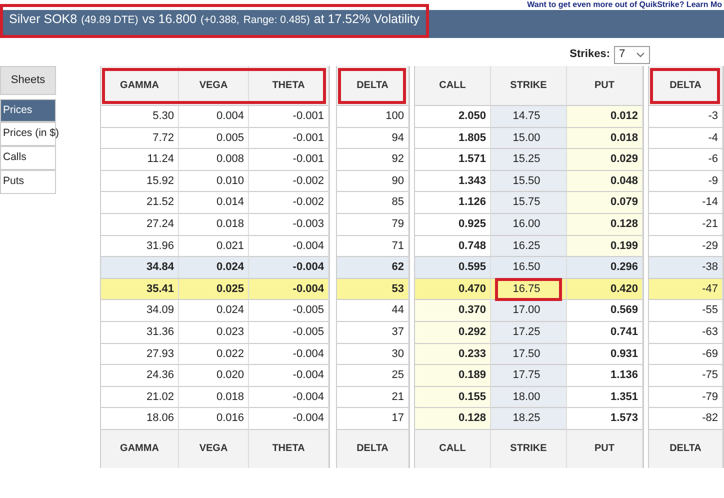 This screenshot has width=724, height=498. What do you see at coordinates (214, 289) in the screenshot?
I see `table-cell: 0.025` at bounding box center [214, 289].